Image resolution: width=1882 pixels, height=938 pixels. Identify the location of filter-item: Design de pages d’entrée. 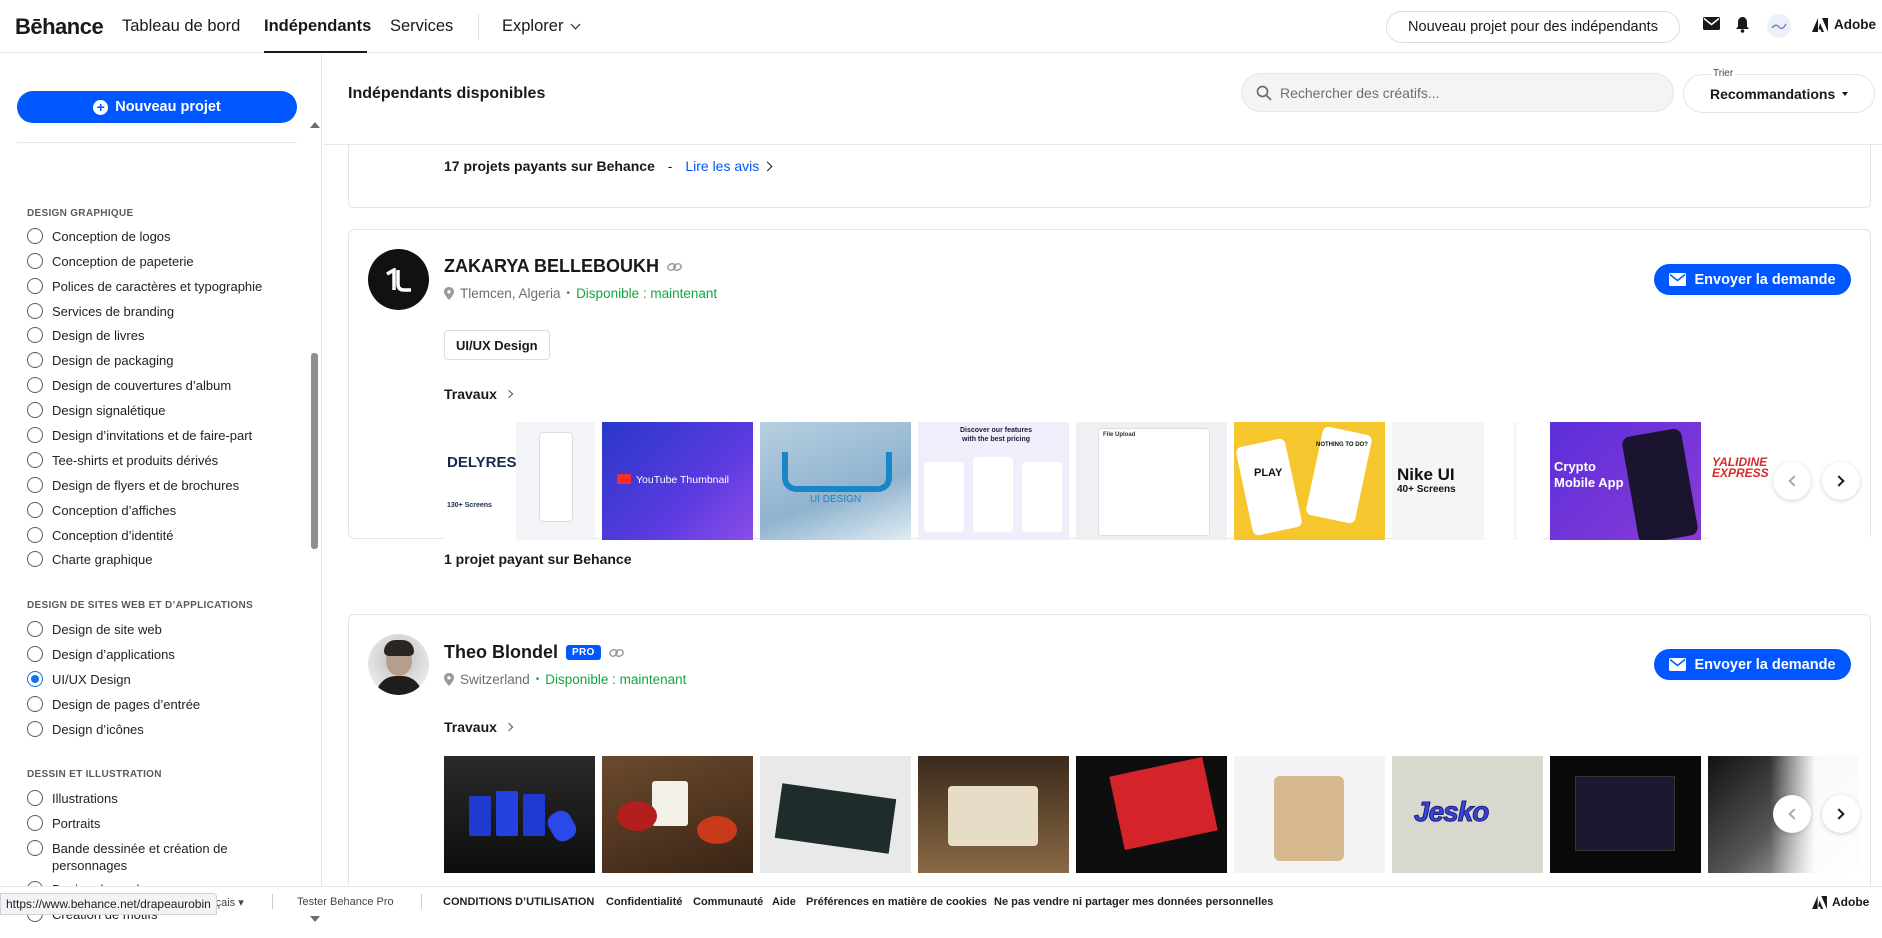
(154, 704).